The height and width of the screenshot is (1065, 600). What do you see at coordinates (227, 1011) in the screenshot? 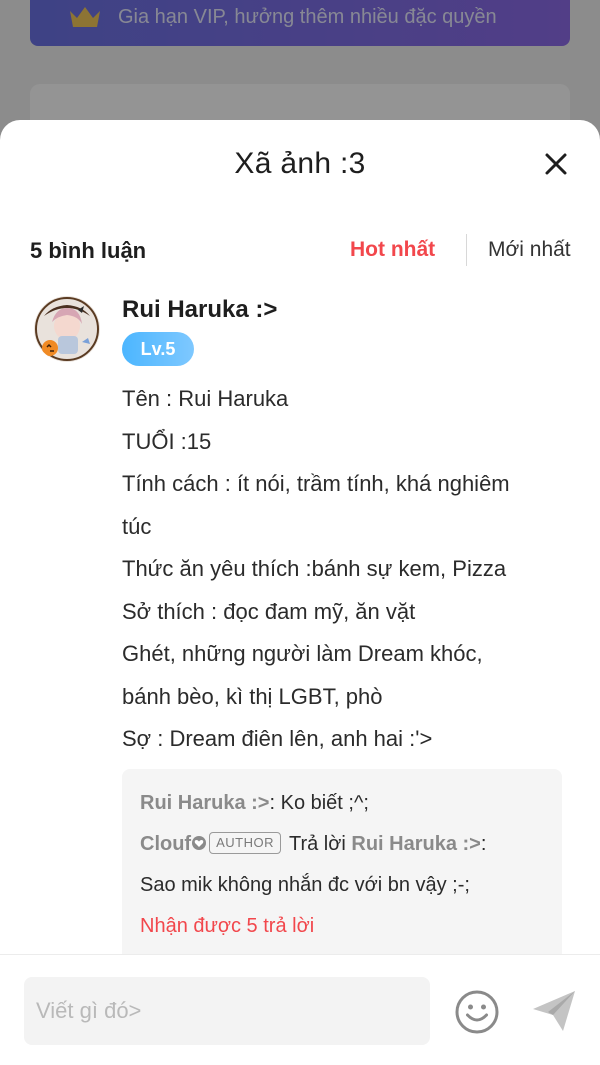
I see `comment-input` at bounding box center [227, 1011].